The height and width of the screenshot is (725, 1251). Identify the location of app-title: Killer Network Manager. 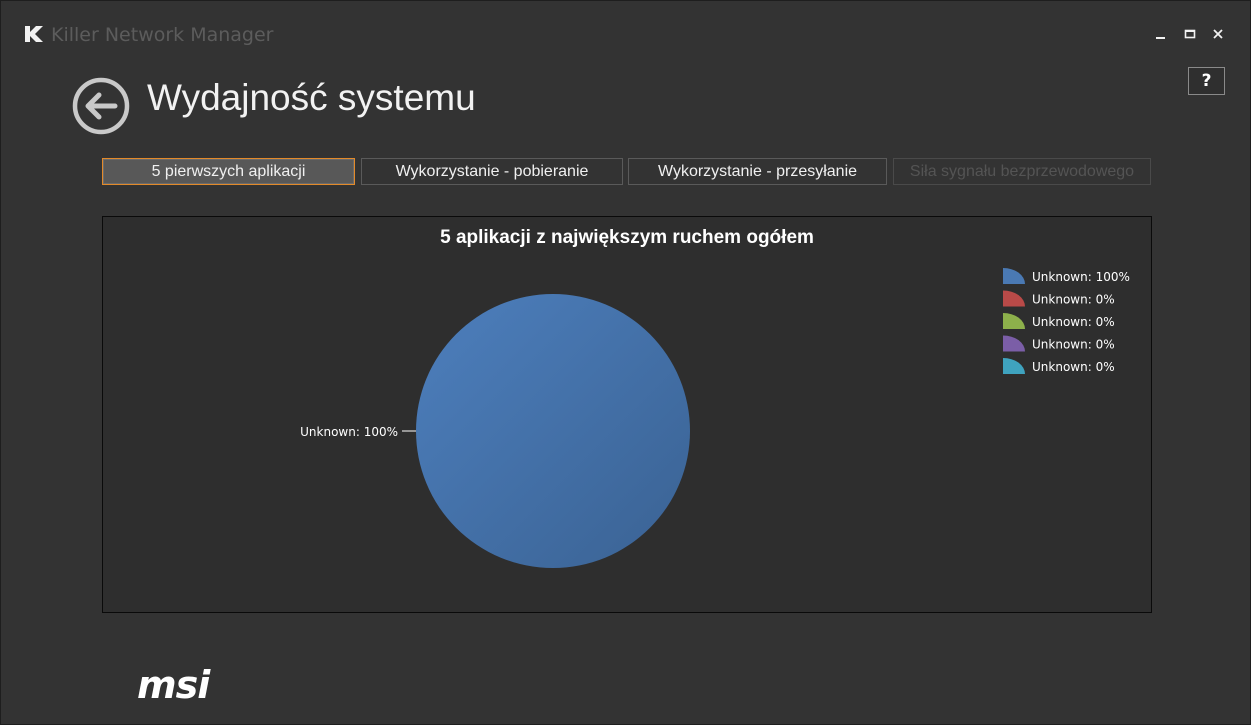
(162, 35).